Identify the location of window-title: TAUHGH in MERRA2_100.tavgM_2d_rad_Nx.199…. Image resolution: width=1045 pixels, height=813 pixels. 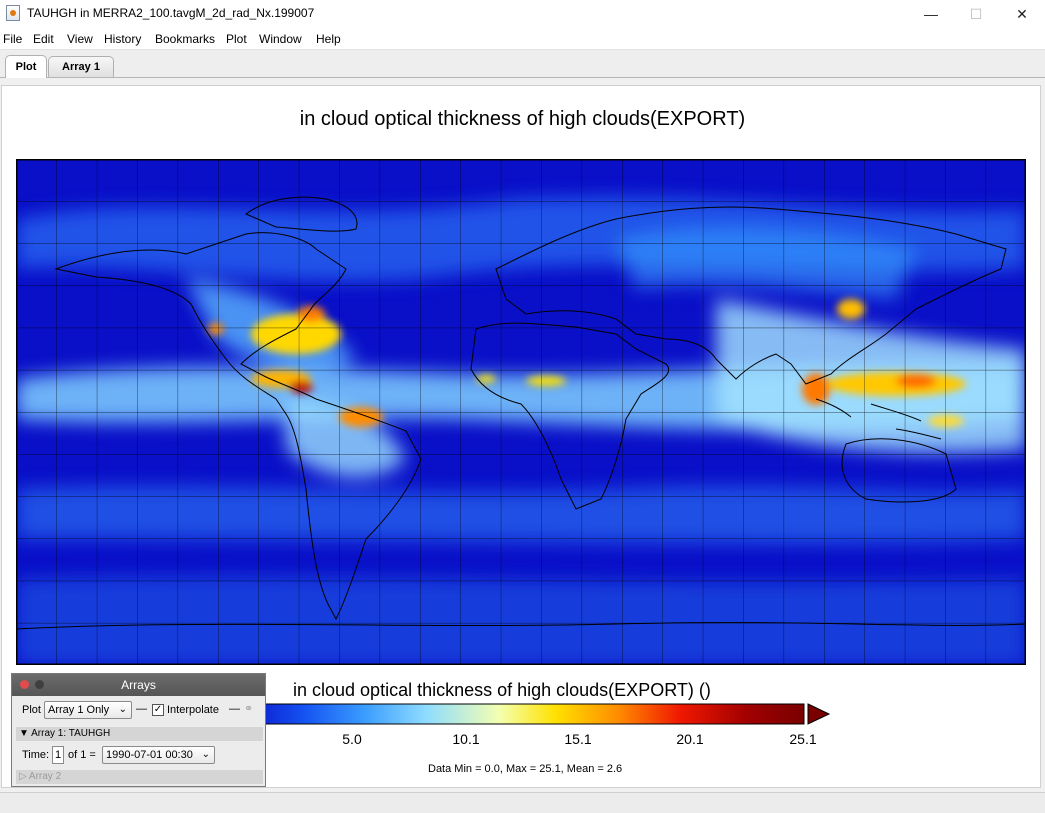
(171, 13).